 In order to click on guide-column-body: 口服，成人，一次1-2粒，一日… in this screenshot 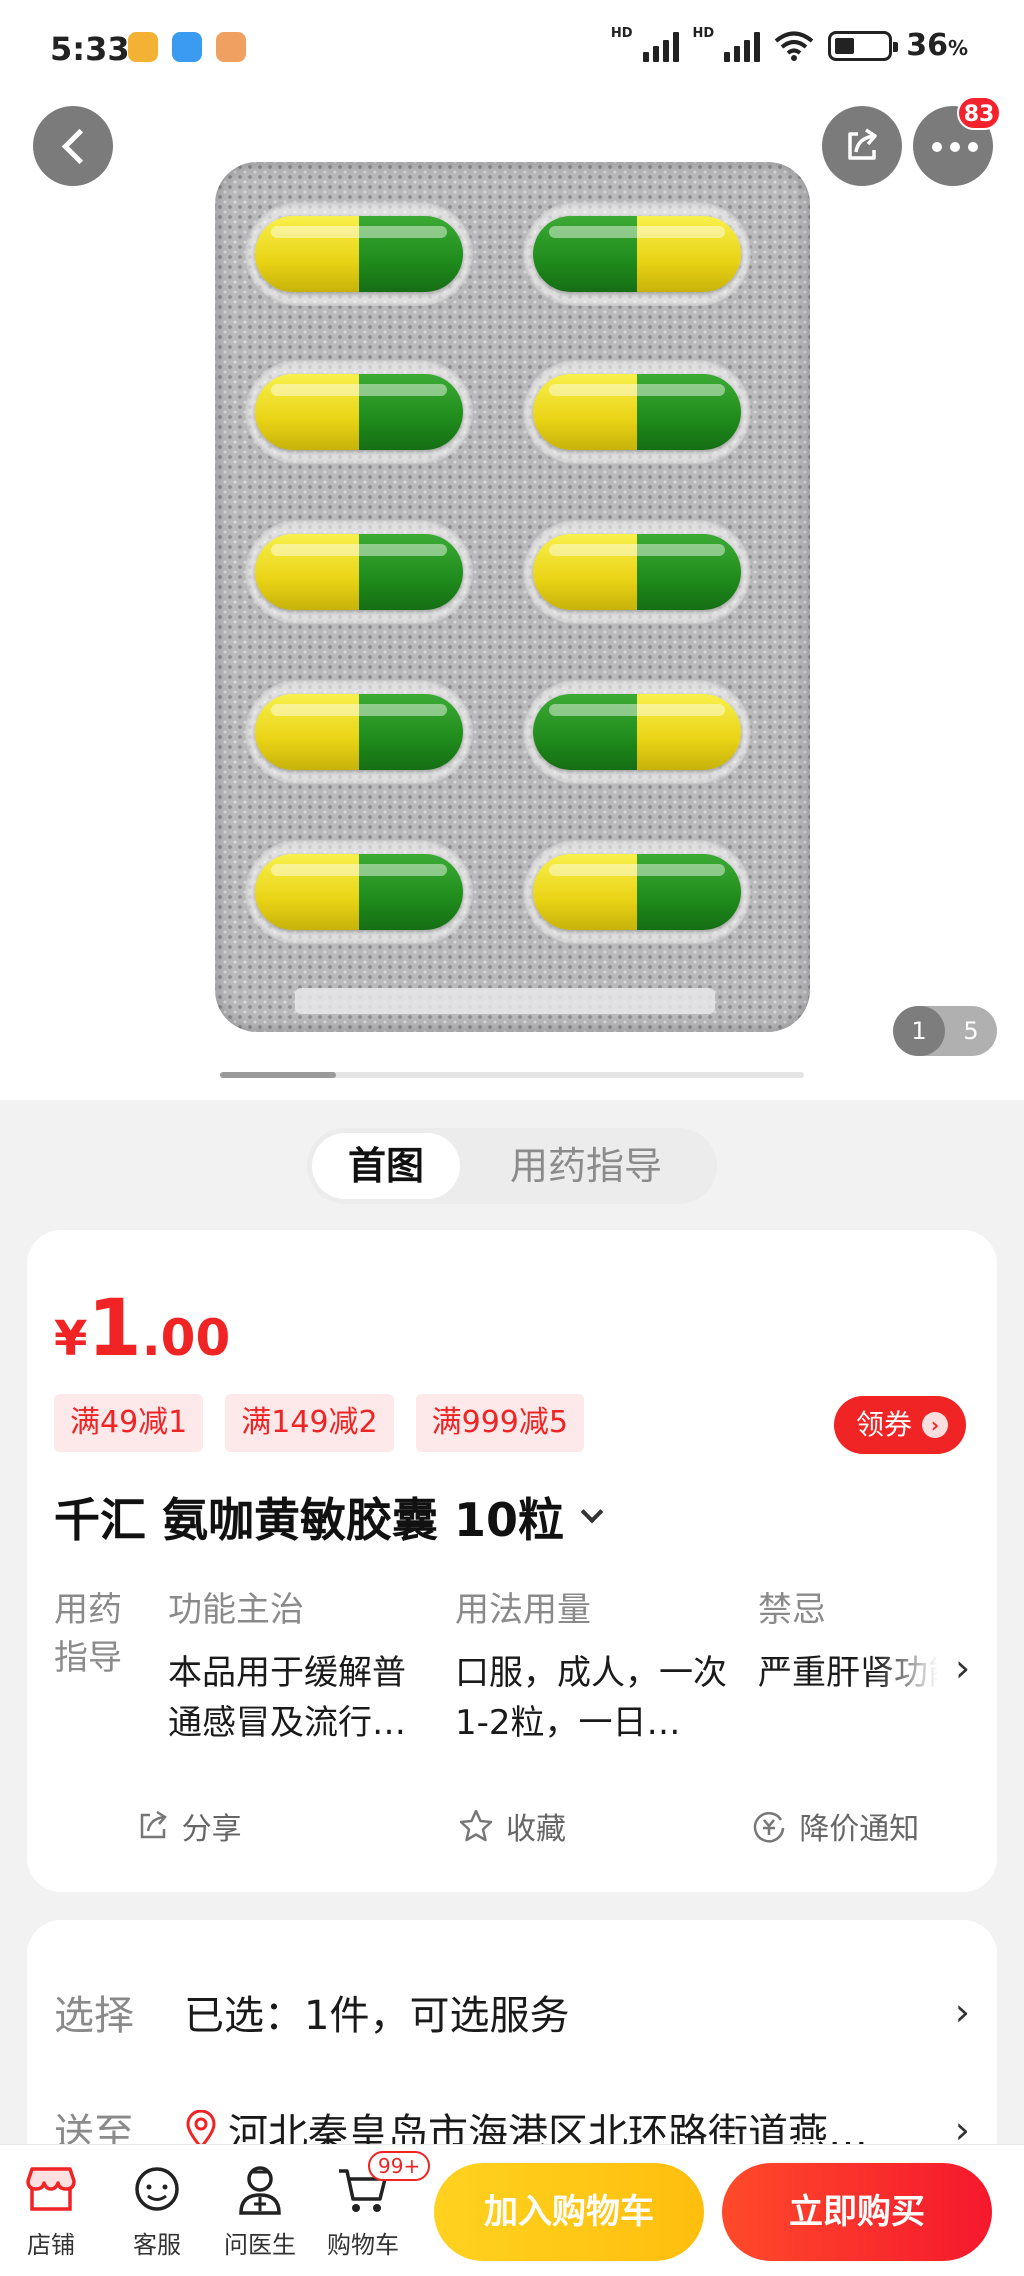, I will do `click(591, 1698)`.